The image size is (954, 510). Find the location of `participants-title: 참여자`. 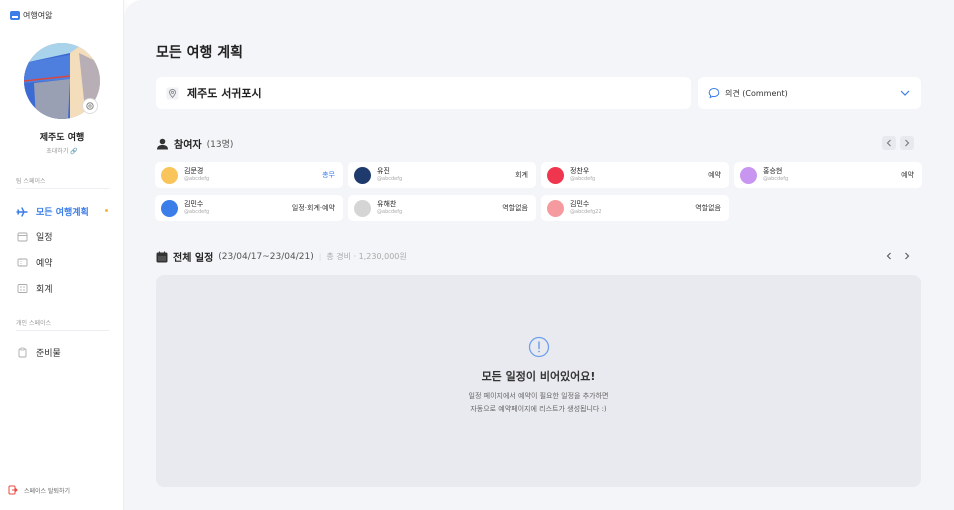

participants-title: 참여자 is located at coordinates (188, 145).